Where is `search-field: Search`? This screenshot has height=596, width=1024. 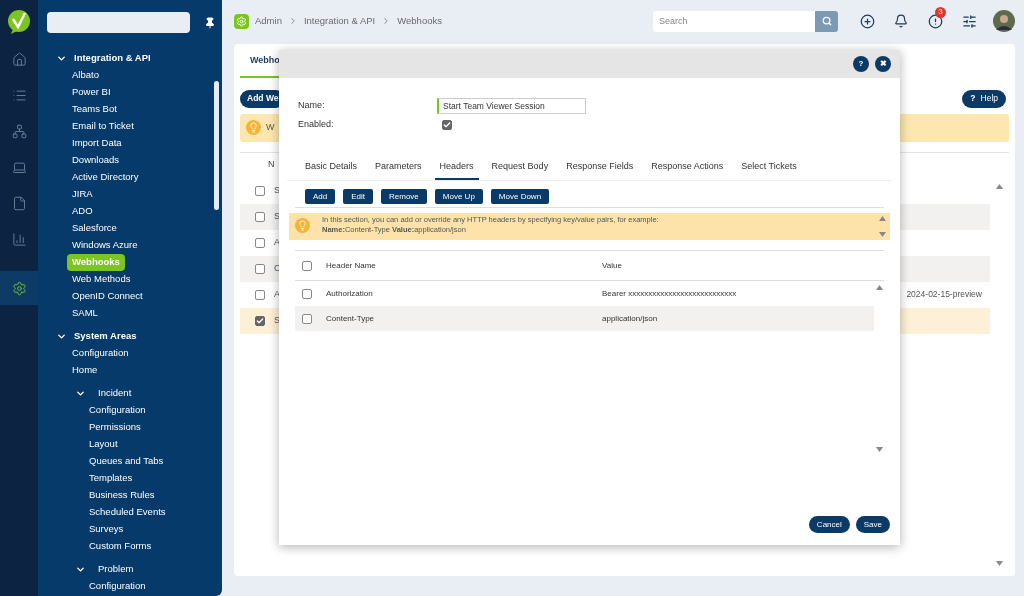
search-field: Search is located at coordinates (734, 21).